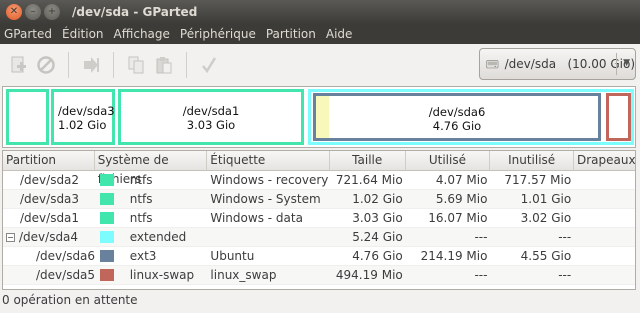  Describe the element at coordinates (83, 34) in the screenshot. I see `menu-edition: Édition` at that location.